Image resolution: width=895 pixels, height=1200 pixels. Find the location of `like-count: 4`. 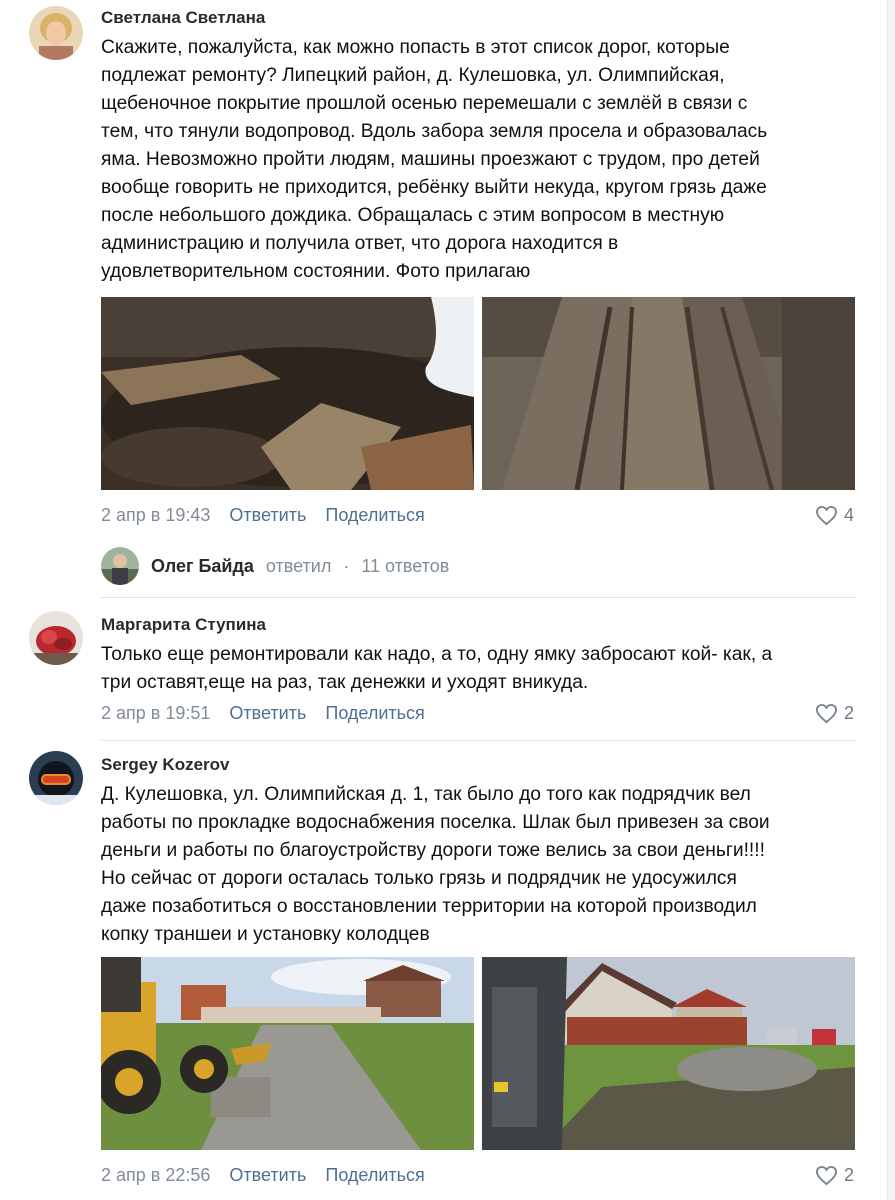

like-count: 4 is located at coordinates (848, 515).